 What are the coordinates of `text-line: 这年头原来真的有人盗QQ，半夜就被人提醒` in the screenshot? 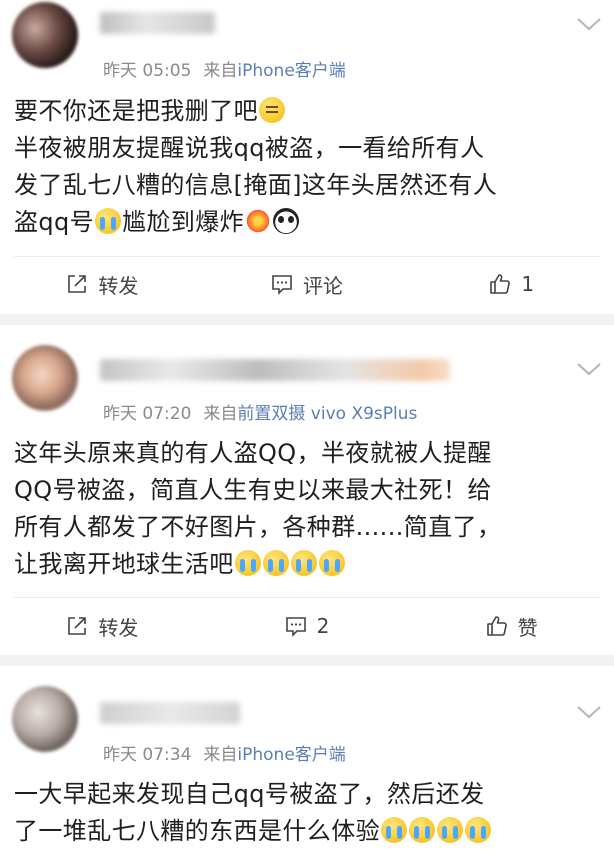 It's located at (253, 453).